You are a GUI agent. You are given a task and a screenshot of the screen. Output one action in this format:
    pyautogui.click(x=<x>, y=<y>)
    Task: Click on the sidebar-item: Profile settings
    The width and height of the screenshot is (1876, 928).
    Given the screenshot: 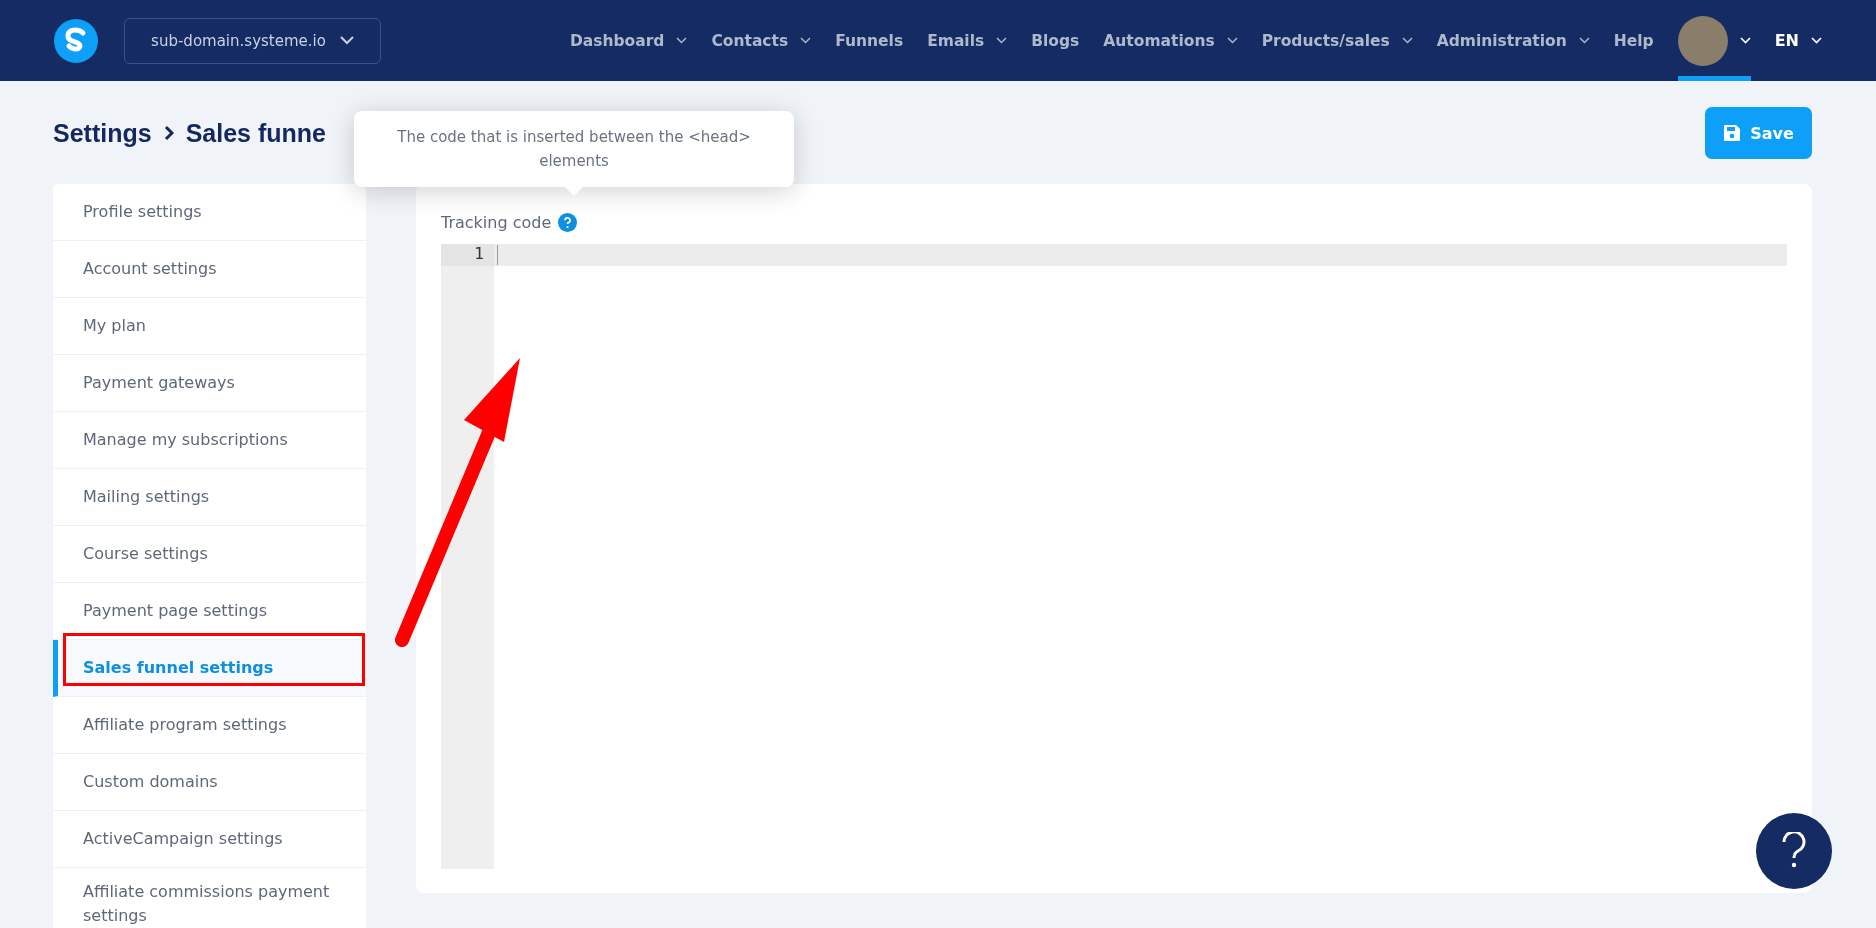 What is the action you would take?
    pyautogui.click(x=209, y=212)
    